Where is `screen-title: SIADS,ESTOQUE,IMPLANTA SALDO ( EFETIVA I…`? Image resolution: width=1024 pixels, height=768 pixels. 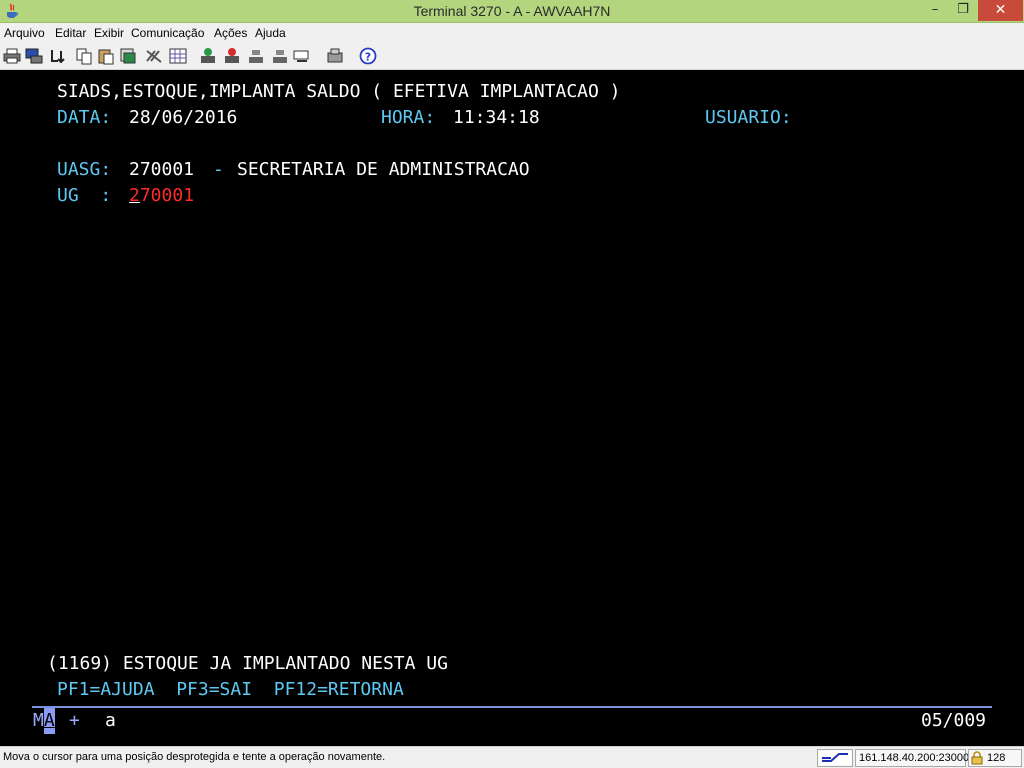
screen-title: SIADS,ESTOQUE,IMPLANTA SALDO ( EFETIVA I… is located at coordinates (339, 91).